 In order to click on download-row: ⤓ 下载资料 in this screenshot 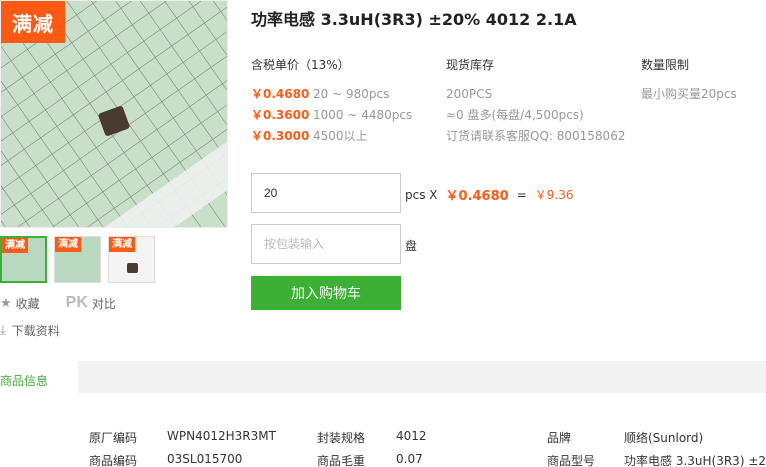, I will do `click(30, 330)`.